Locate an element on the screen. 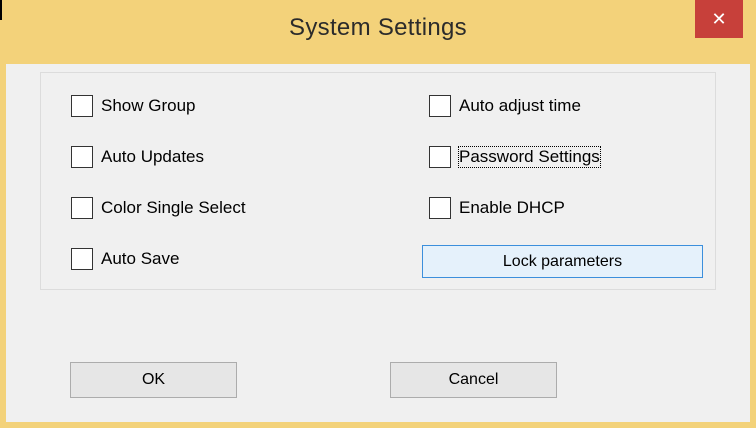  show-group-checkbox: Show Group is located at coordinates (133, 106).